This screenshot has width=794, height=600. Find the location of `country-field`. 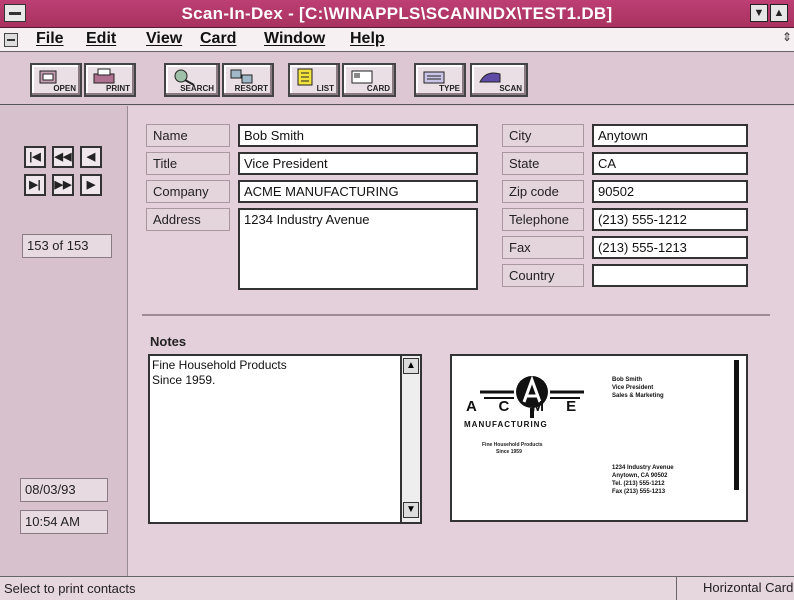

country-field is located at coordinates (670, 275).